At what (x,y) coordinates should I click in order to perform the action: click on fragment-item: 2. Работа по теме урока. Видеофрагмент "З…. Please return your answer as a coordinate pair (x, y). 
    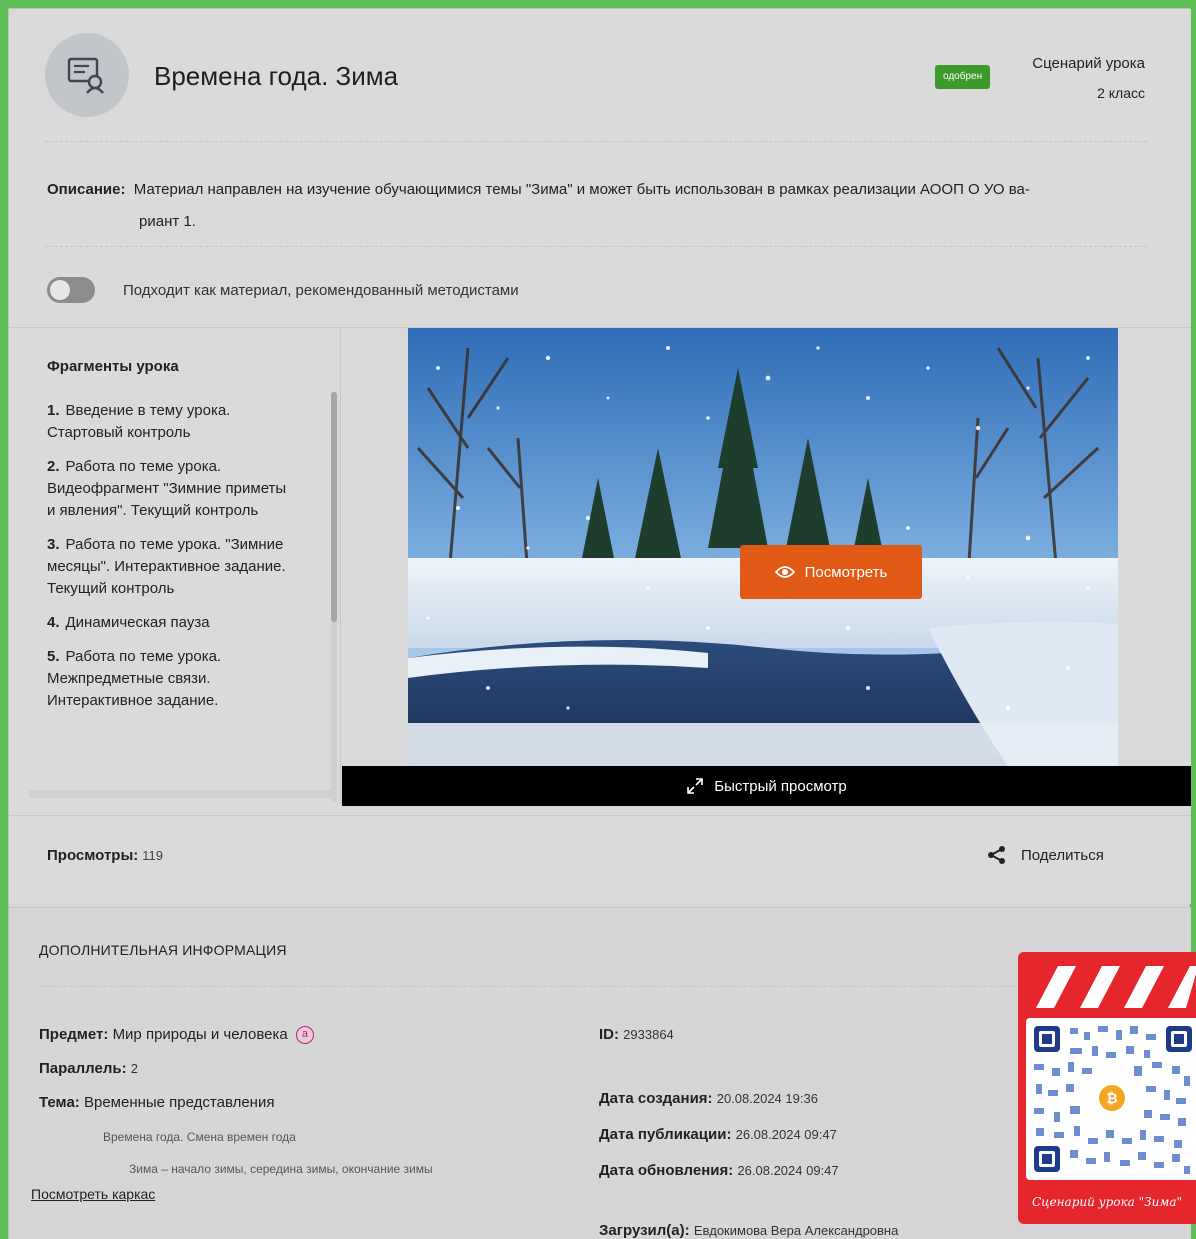
    Looking at the image, I should click on (172, 489).